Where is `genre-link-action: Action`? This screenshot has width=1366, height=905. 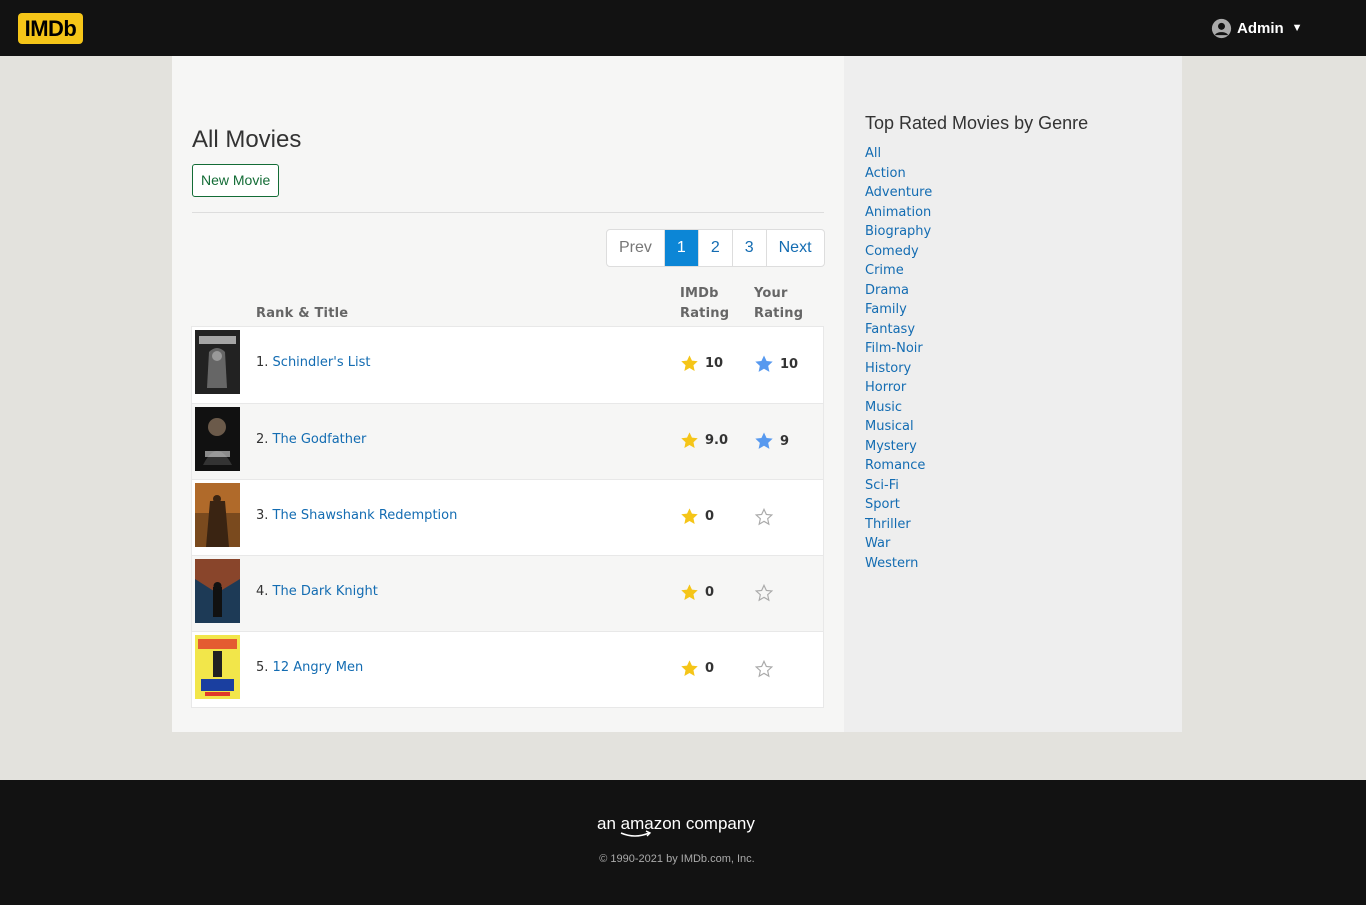 genre-link-action: Action is located at coordinates (898, 174).